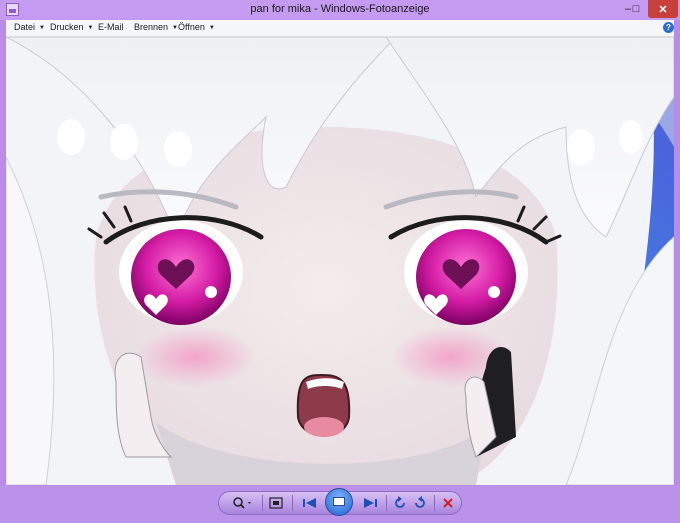 Image resolution: width=680 pixels, height=523 pixels. What do you see at coordinates (151, 27) in the screenshot?
I see `menu-brennen-label: Brennen` at bounding box center [151, 27].